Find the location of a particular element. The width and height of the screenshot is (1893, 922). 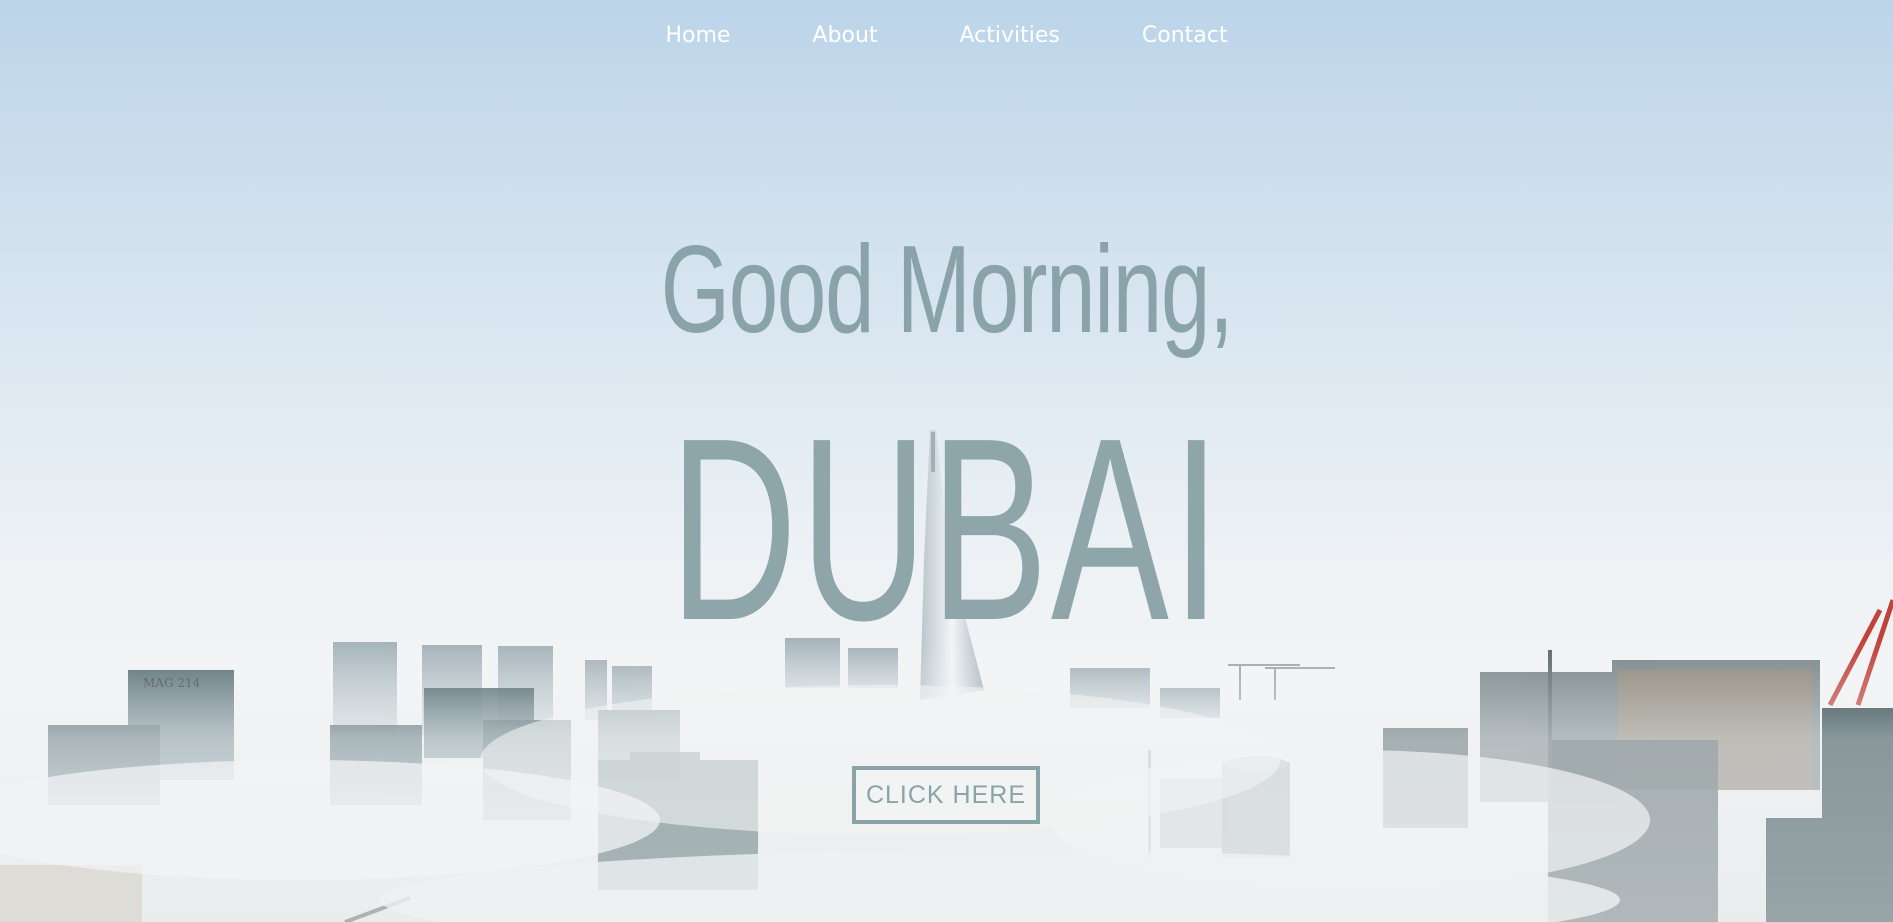

hero-greeting: Good Morning, is located at coordinates (947, 290).